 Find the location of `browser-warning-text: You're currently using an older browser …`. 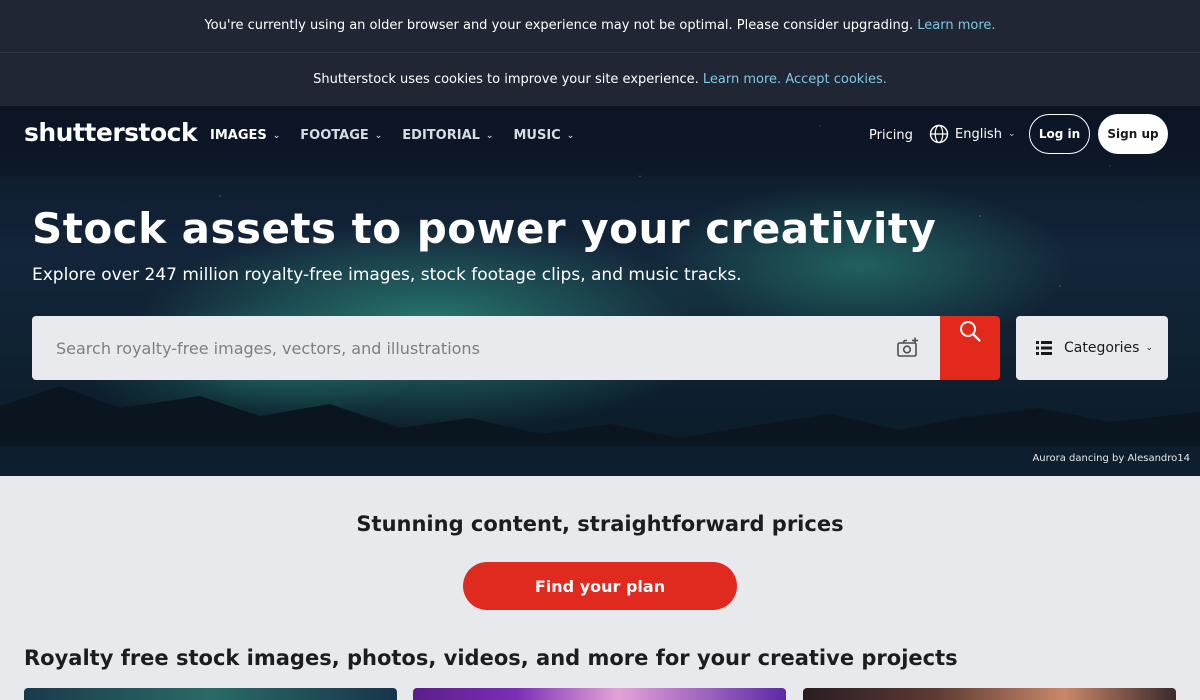

browser-warning-text: You're currently using an older browser … is located at coordinates (559, 25).